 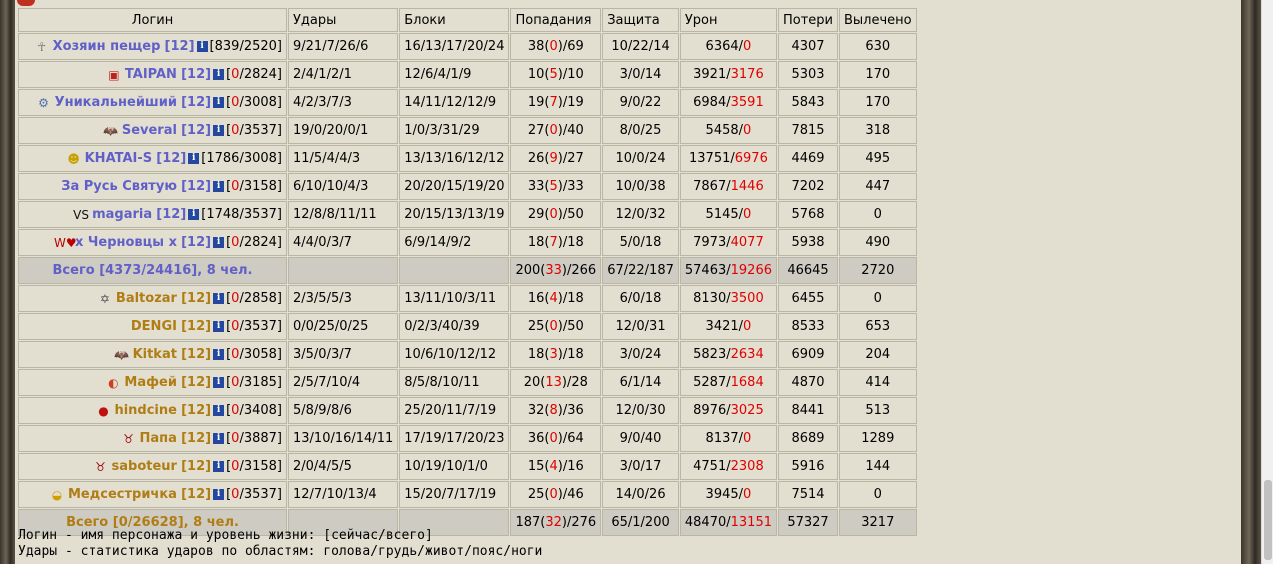 What do you see at coordinates (705, 522) in the screenshot?
I see `damage-dealt: 48470` at bounding box center [705, 522].